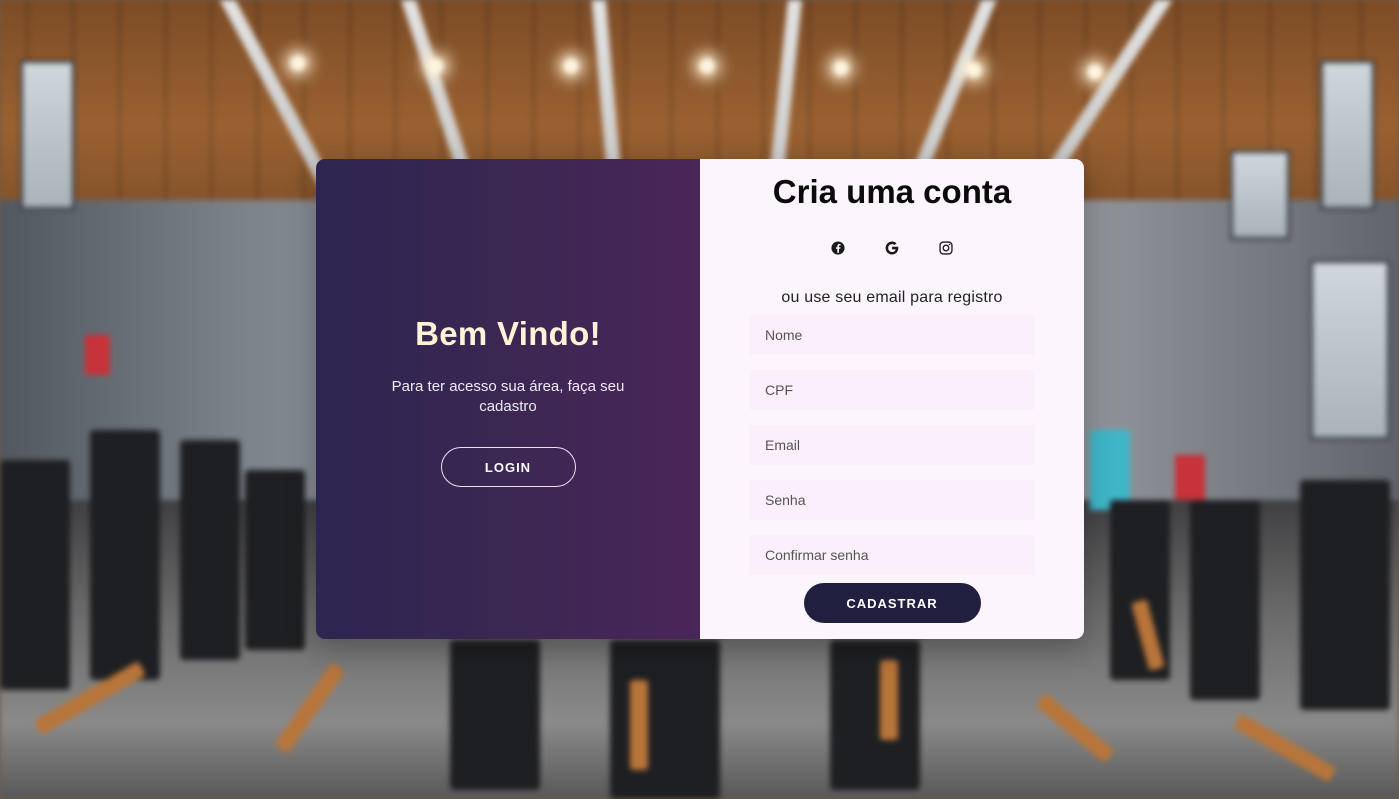 The image size is (1399, 799). I want to click on signup-form, so click(892, 445).